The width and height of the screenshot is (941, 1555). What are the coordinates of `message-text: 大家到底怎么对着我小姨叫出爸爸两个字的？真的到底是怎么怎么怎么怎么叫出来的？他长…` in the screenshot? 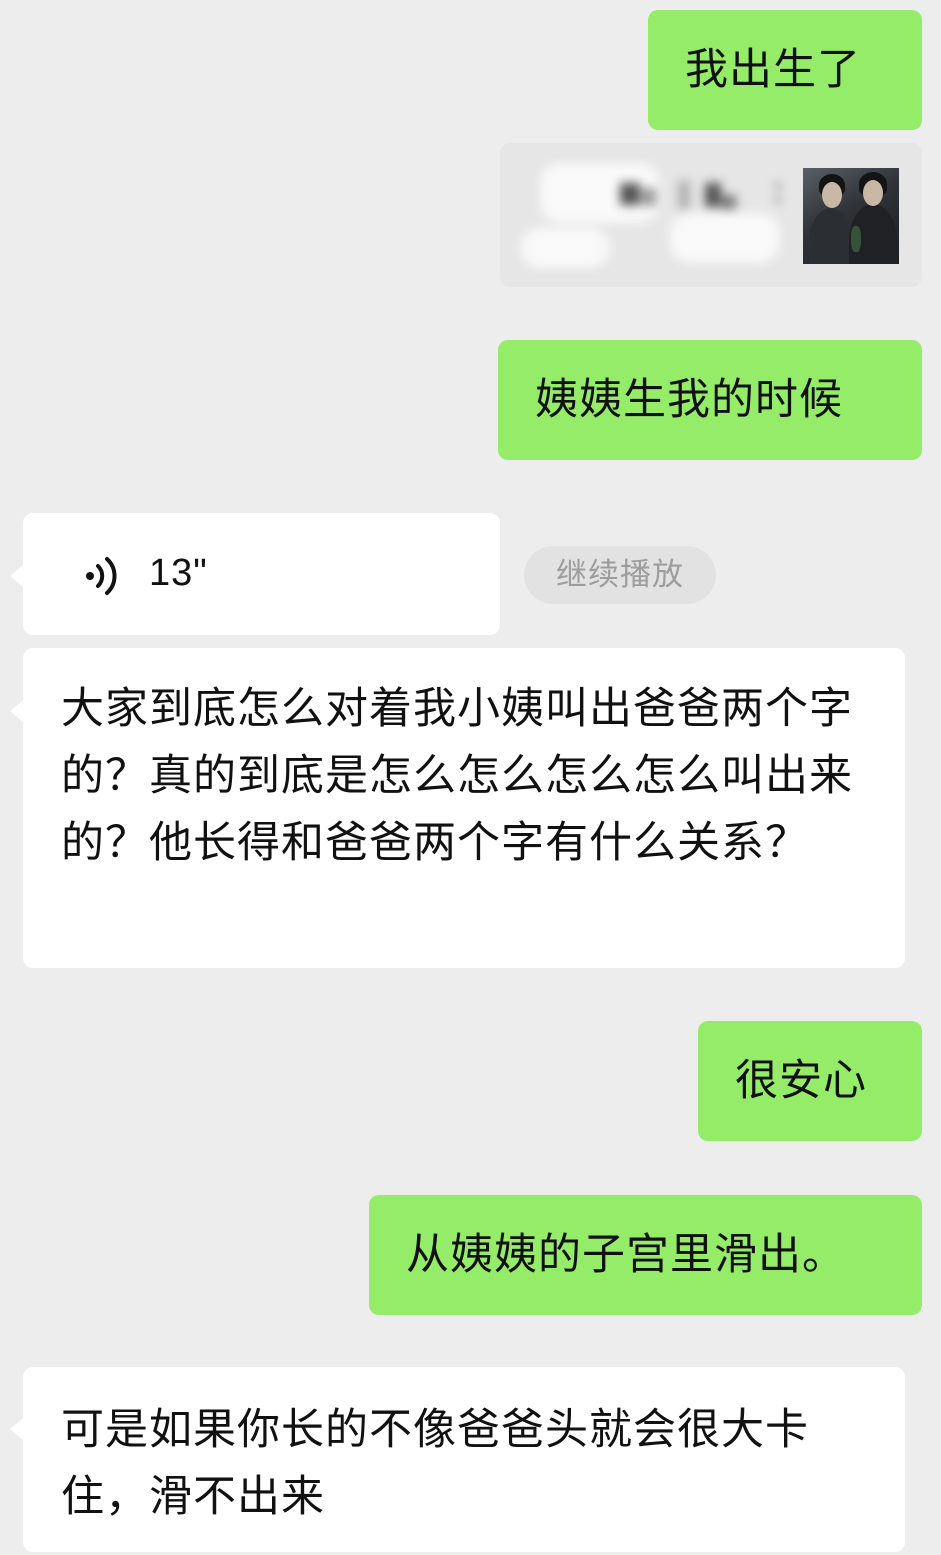 It's located at (457, 776).